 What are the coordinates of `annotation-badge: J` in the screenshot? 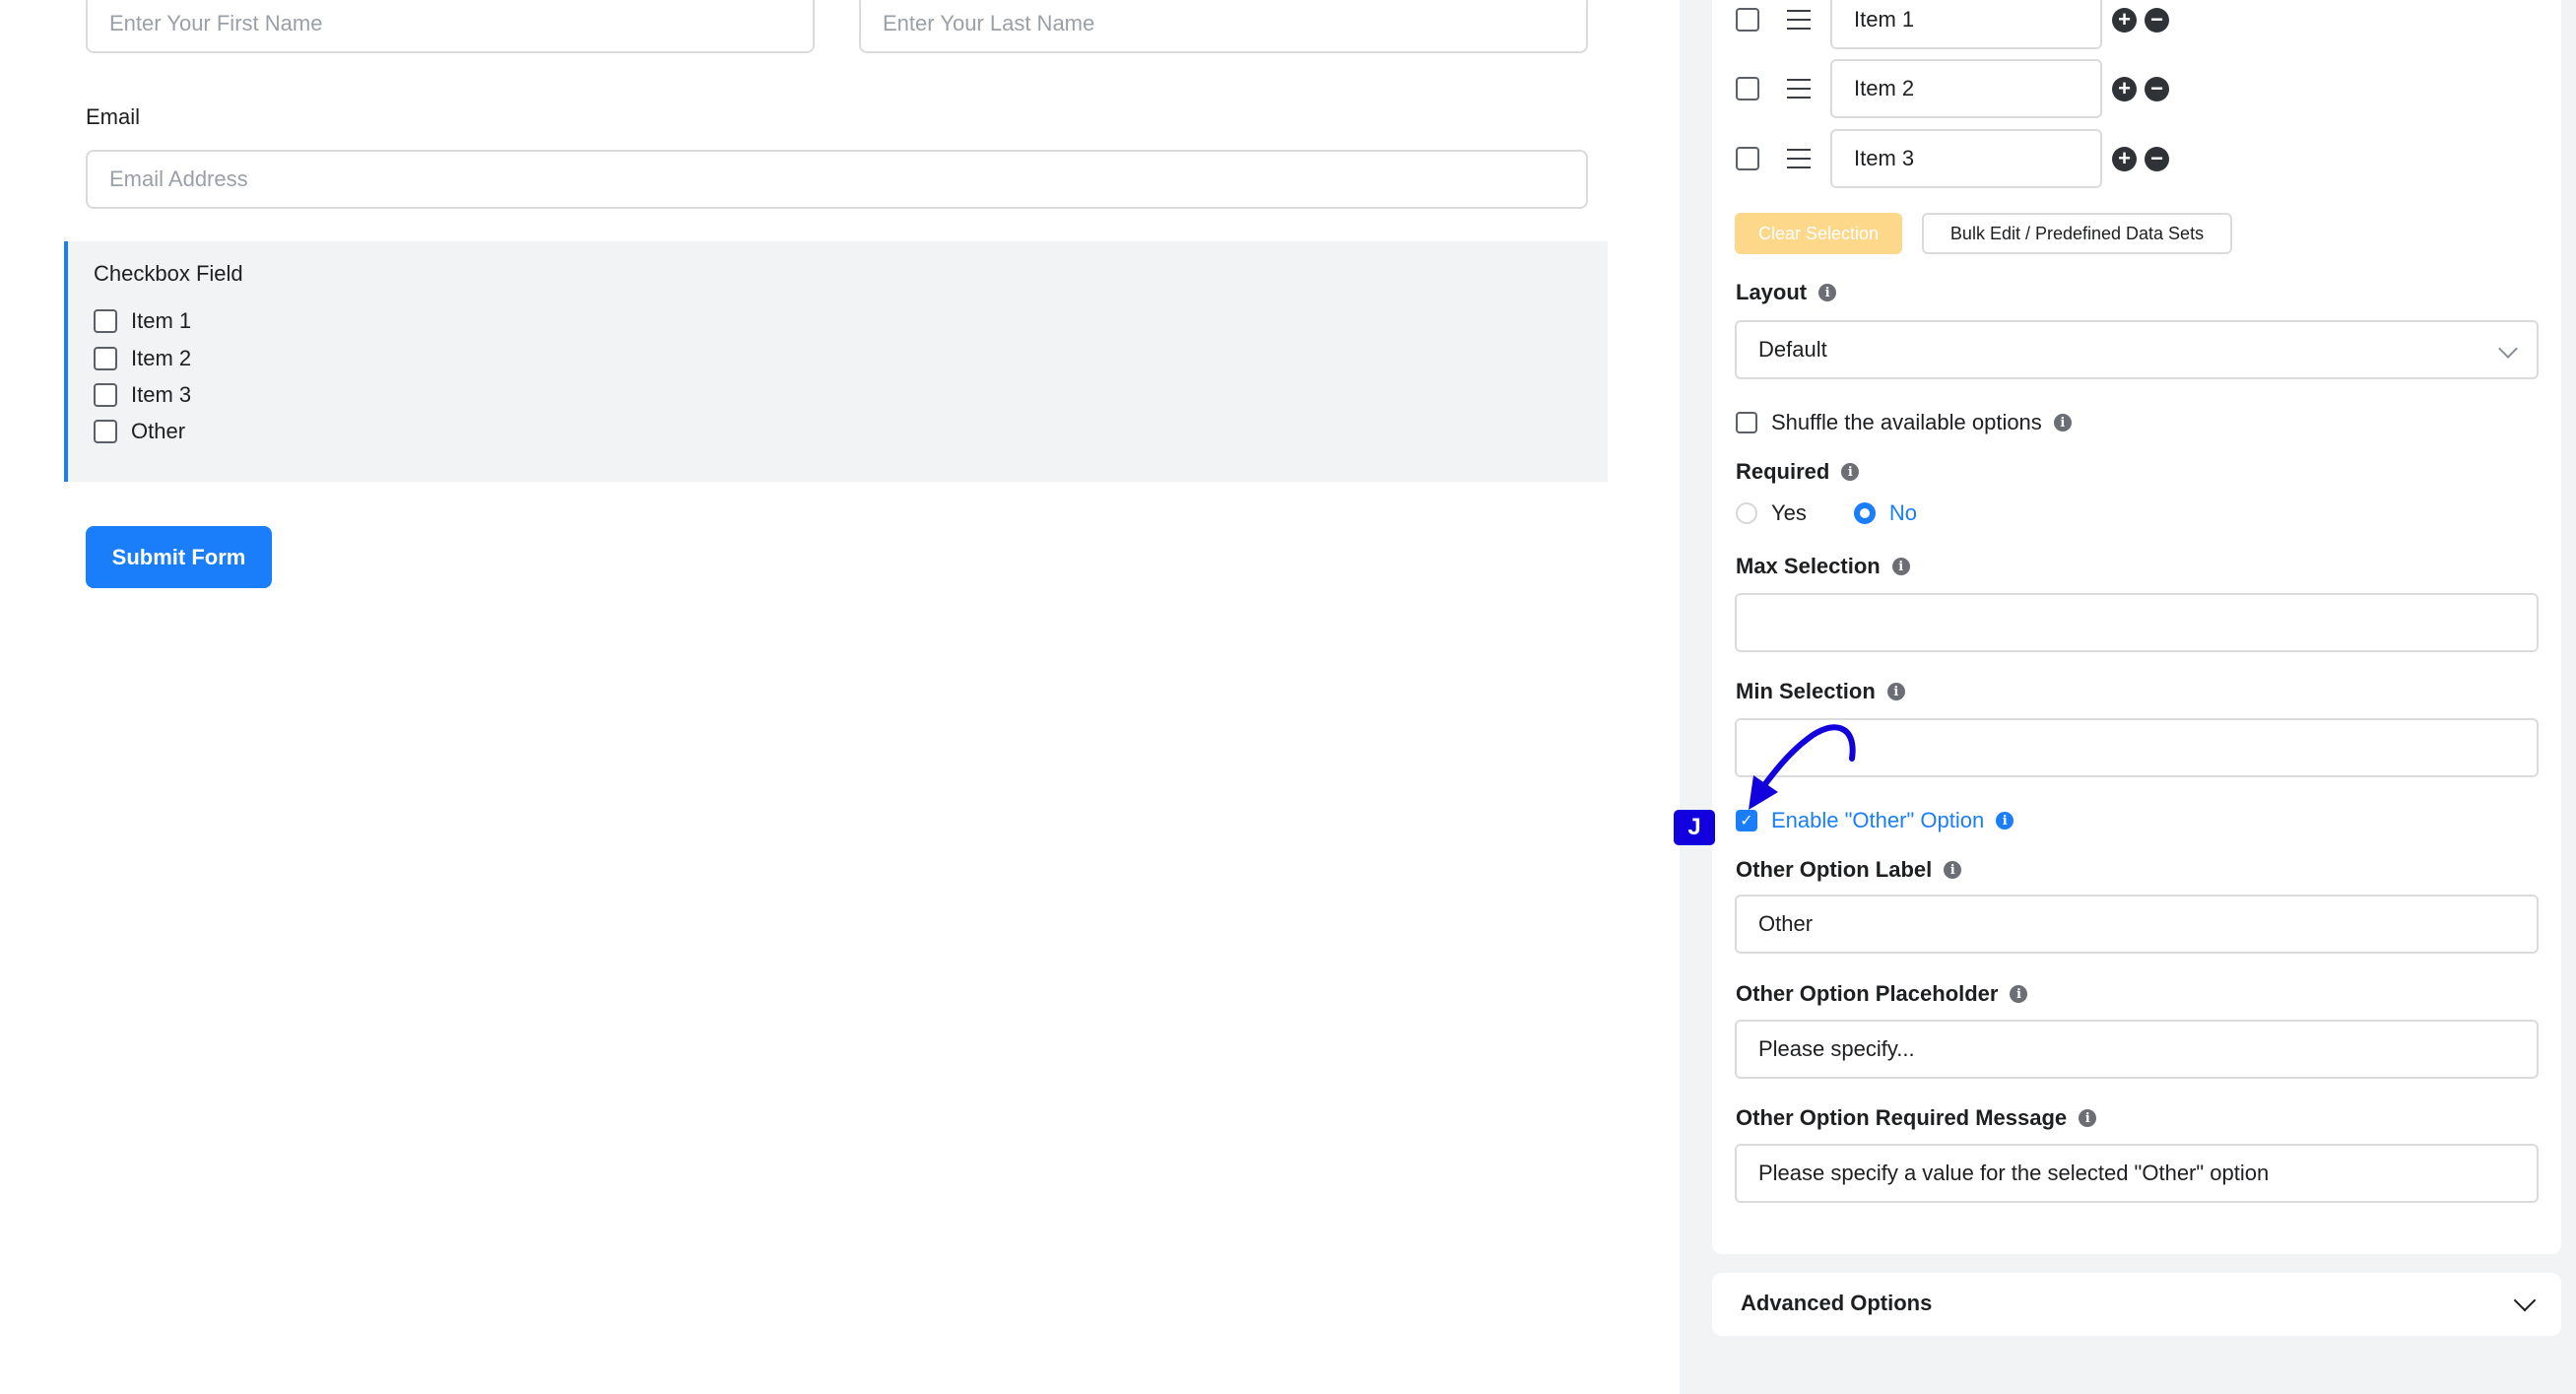 It's located at (1695, 828).